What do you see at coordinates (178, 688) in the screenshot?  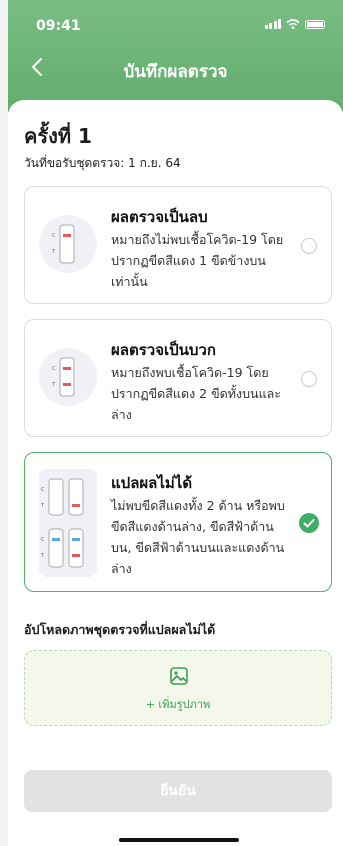 I see `upload-image-area: + เพิ่มรูปภาพ` at bounding box center [178, 688].